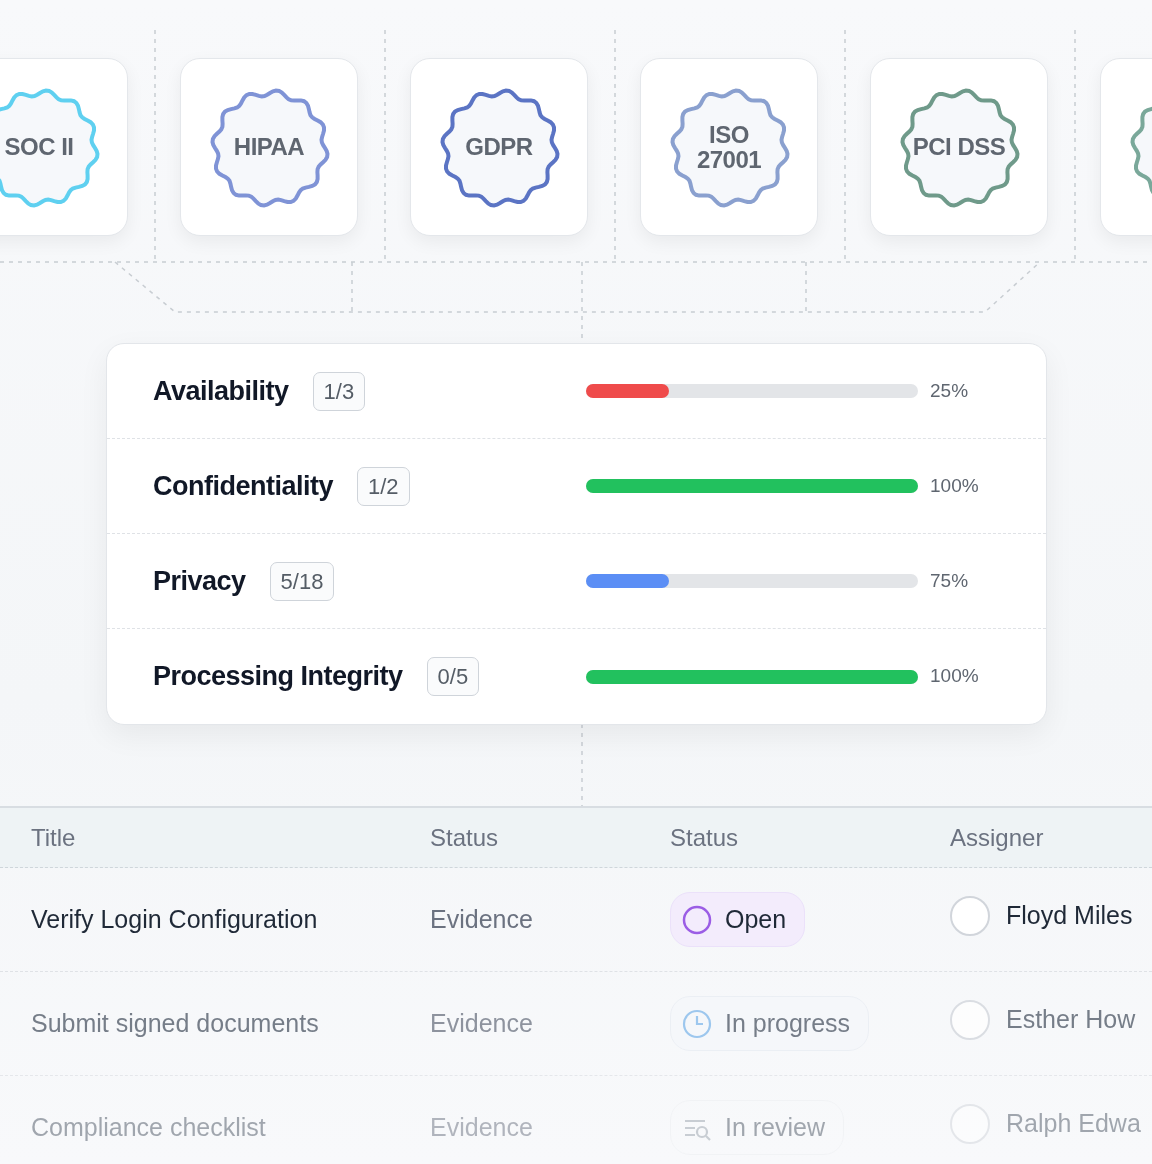 The image size is (1152, 1164). What do you see at coordinates (174, 918) in the screenshot?
I see `table-cell: Verify Login Configuration` at bounding box center [174, 918].